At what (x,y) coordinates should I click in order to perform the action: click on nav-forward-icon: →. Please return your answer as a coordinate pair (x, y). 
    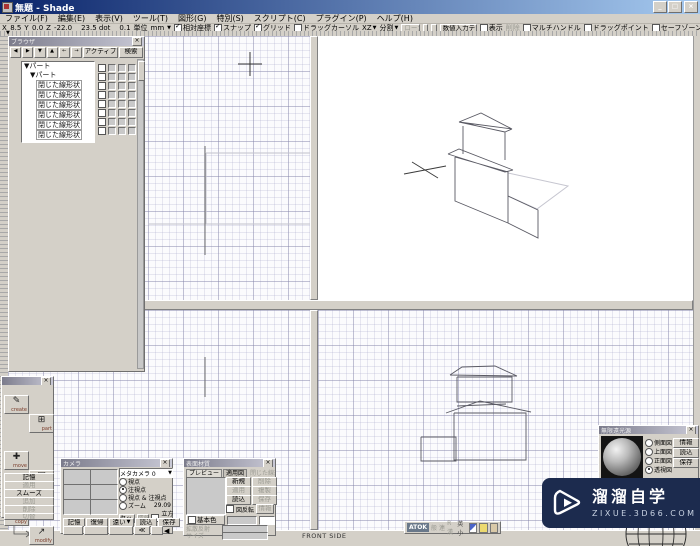
    Looking at the image, I should click on (76, 52).